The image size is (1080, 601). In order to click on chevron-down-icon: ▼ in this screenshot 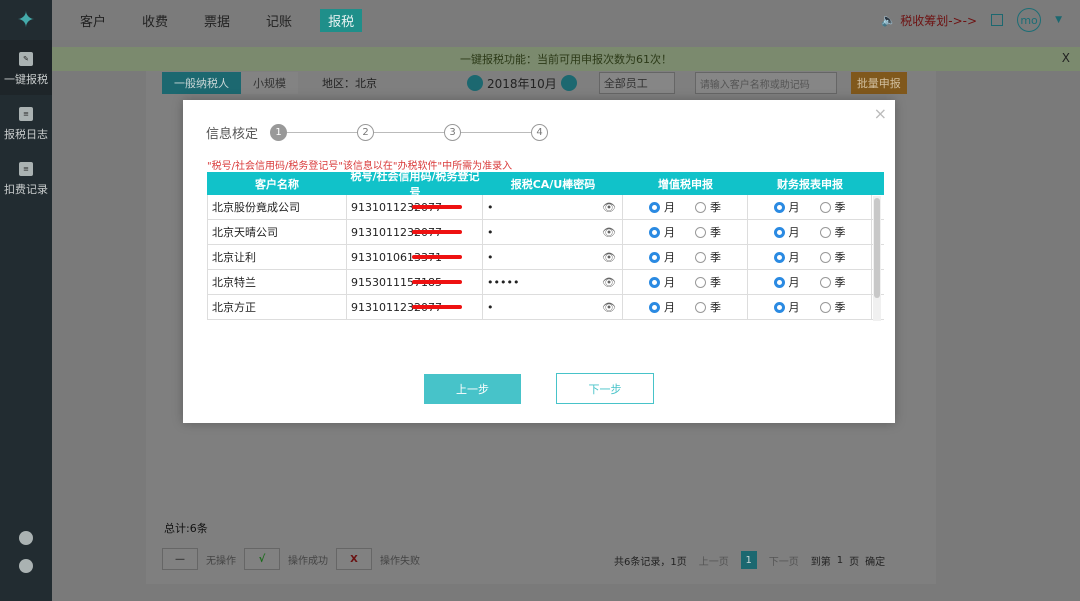, I will do `click(1058, 20)`.